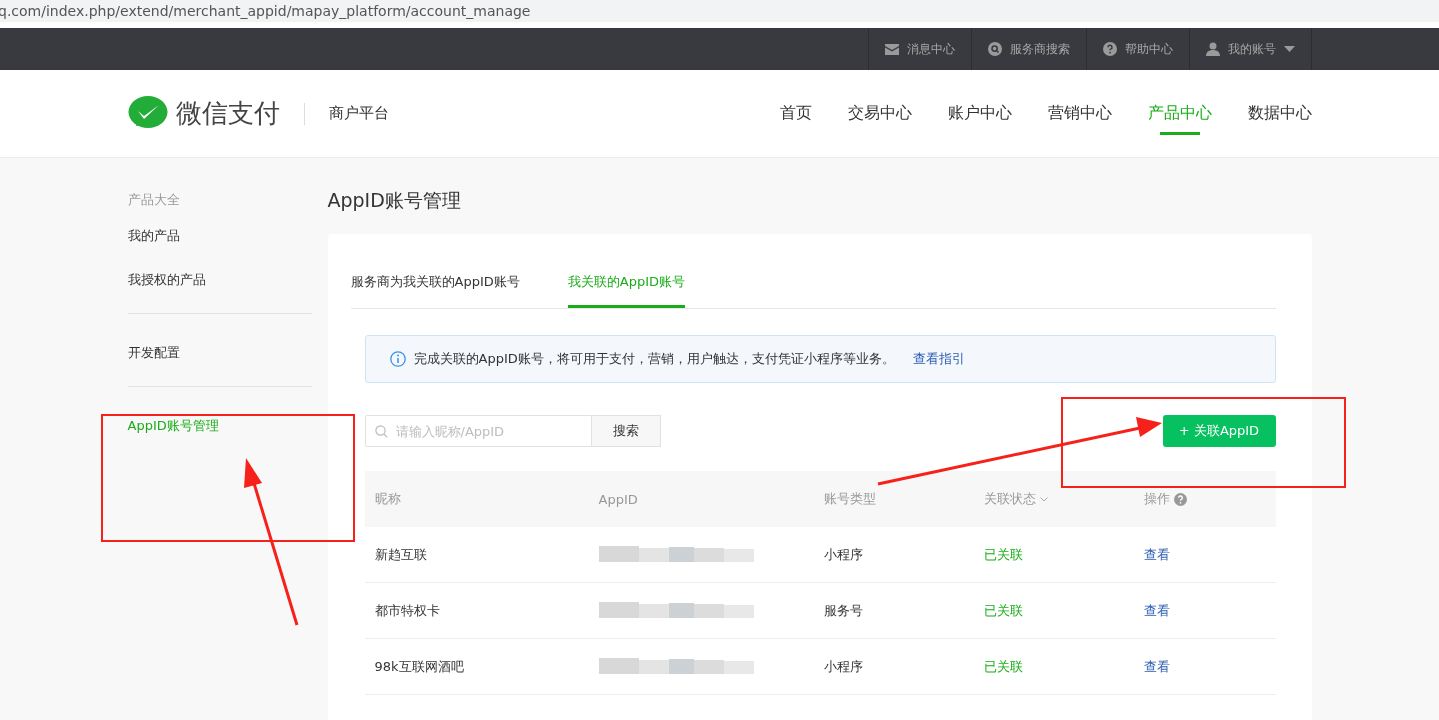  Describe the element at coordinates (435, 290) in the screenshot. I see `tab: 服务商为我关联的AppID账号` at that location.